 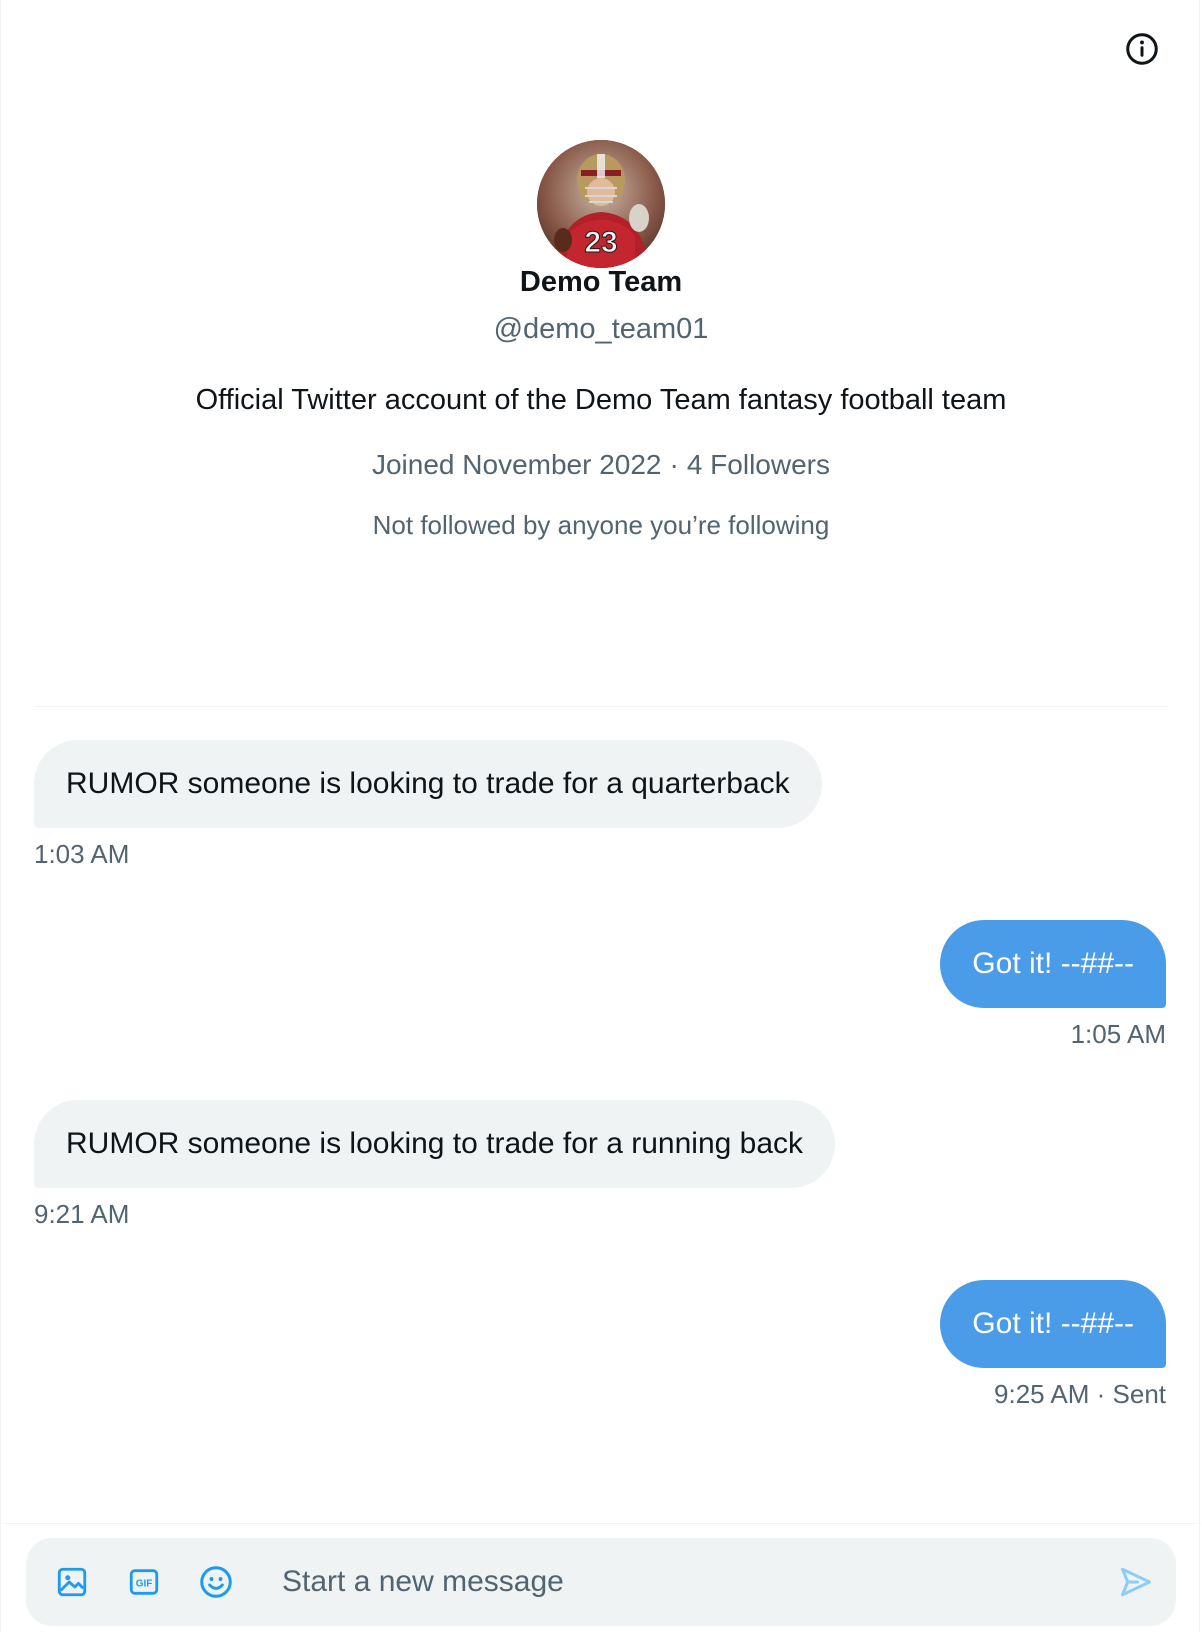 What do you see at coordinates (1118, 1034) in the screenshot?
I see `message-timestamp: 1:05 AM` at bounding box center [1118, 1034].